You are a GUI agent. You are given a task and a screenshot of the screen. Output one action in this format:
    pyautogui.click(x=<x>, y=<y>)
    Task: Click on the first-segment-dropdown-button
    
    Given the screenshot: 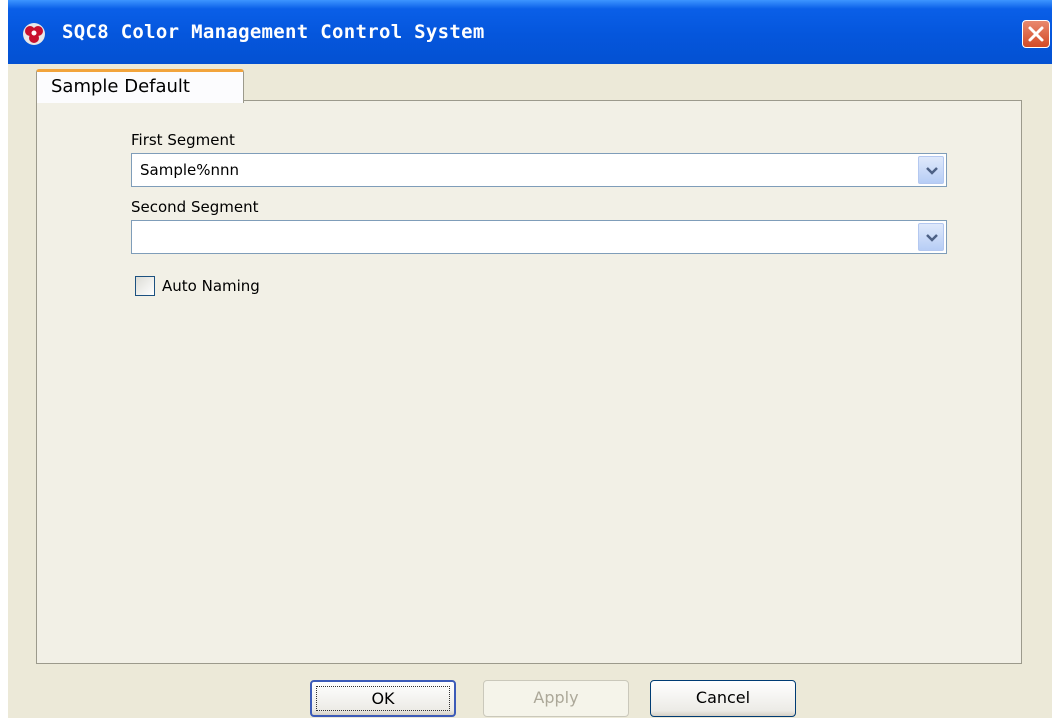 What is the action you would take?
    pyautogui.click(x=931, y=170)
    